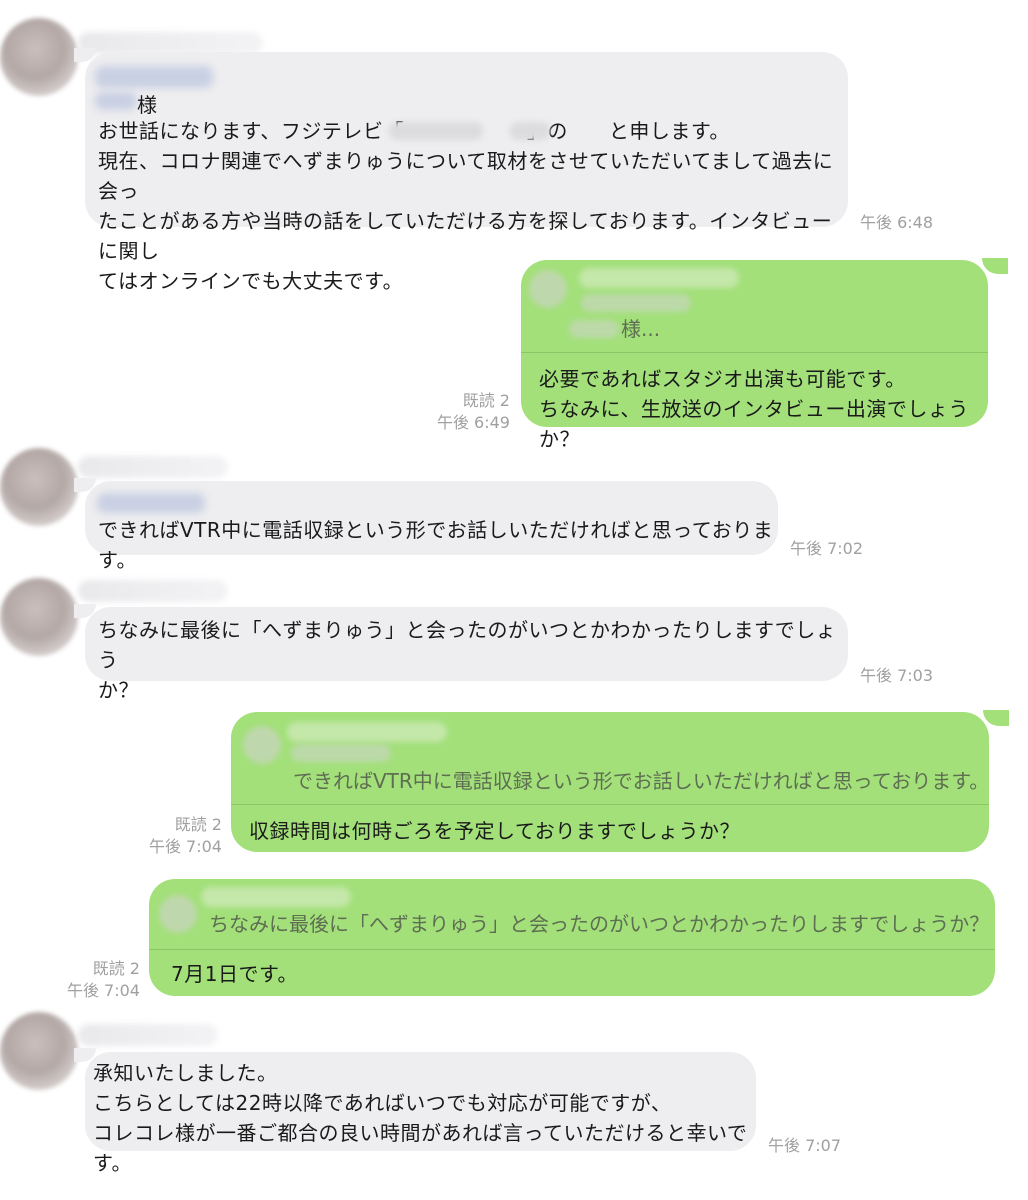 The height and width of the screenshot is (1200, 1028). What do you see at coordinates (436, 545) in the screenshot?
I see `message-text: できればVTR中に電話収録という形でお話しいただければと思っております。` at bounding box center [436, 545].